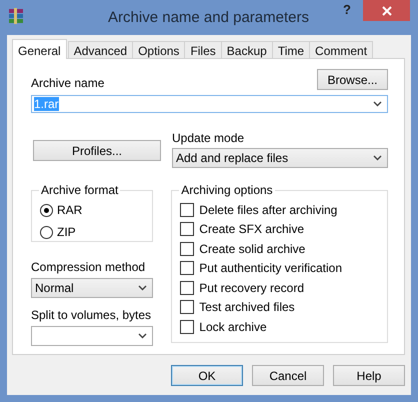  I want to click on close-icon, so click(387, 11).